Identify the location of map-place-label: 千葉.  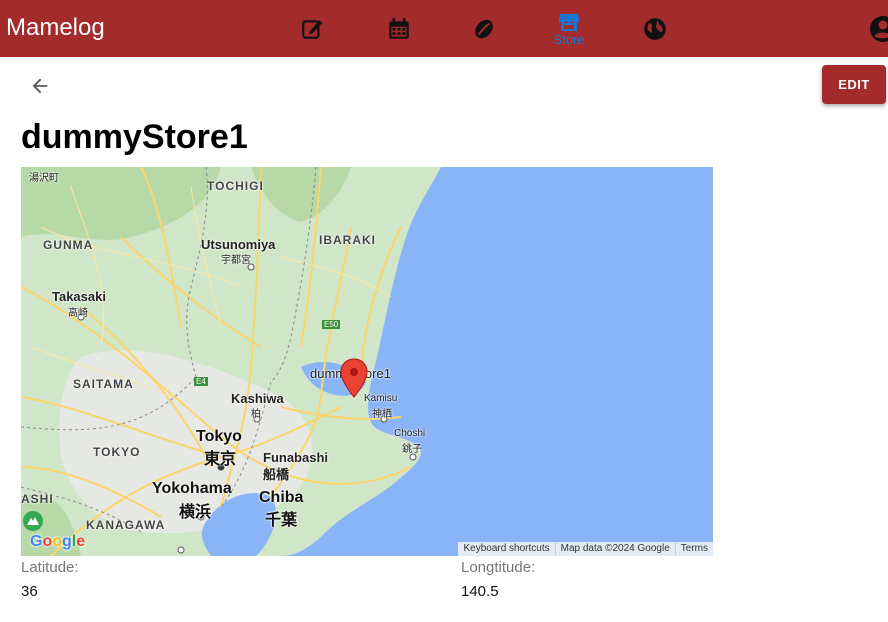
(281, 520).